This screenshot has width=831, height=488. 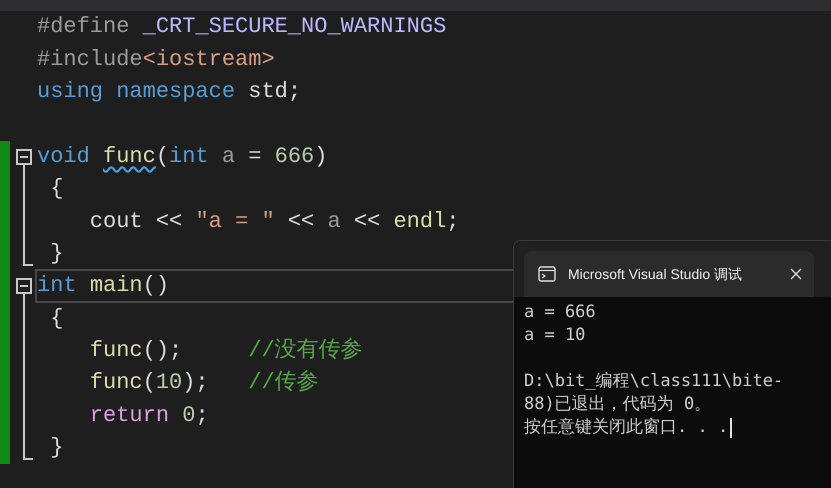 I want to click on close-icon, so click(x=796, y=274).